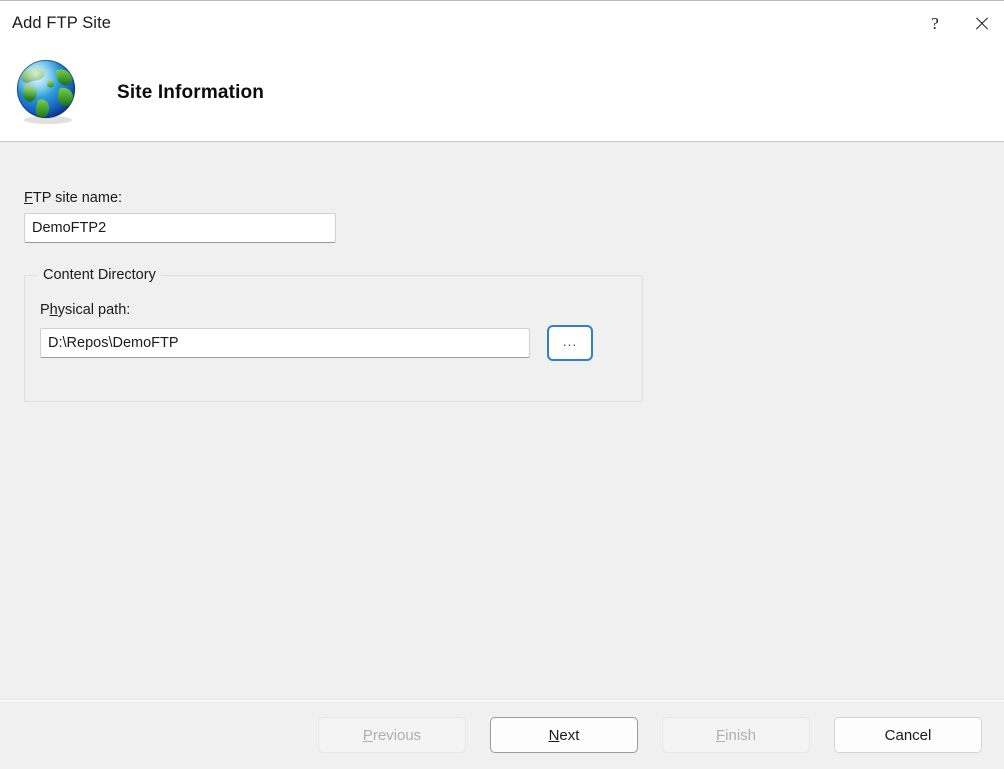 The image size is (1004, 769). I want to click on next-button-label: ext, so click(569, 735).